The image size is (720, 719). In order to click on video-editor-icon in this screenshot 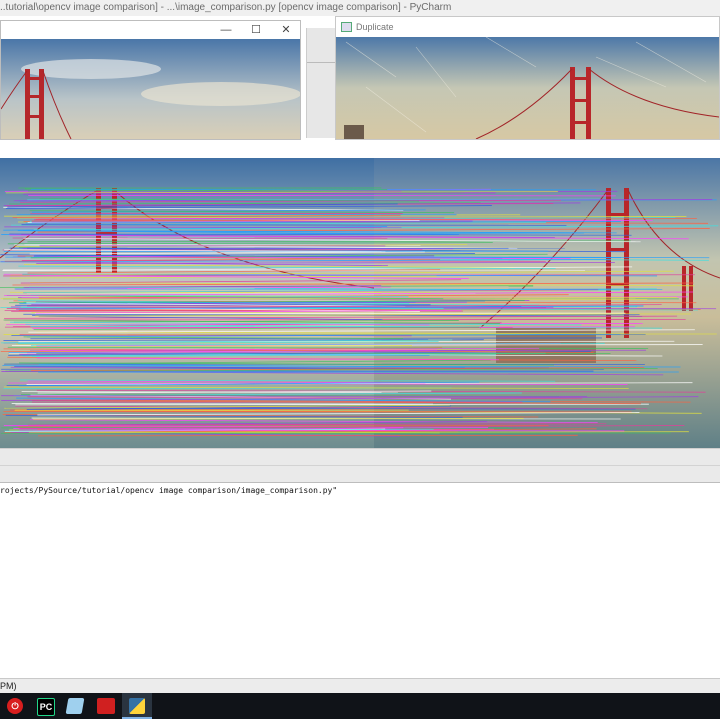, I will do `click(105, 706)`.